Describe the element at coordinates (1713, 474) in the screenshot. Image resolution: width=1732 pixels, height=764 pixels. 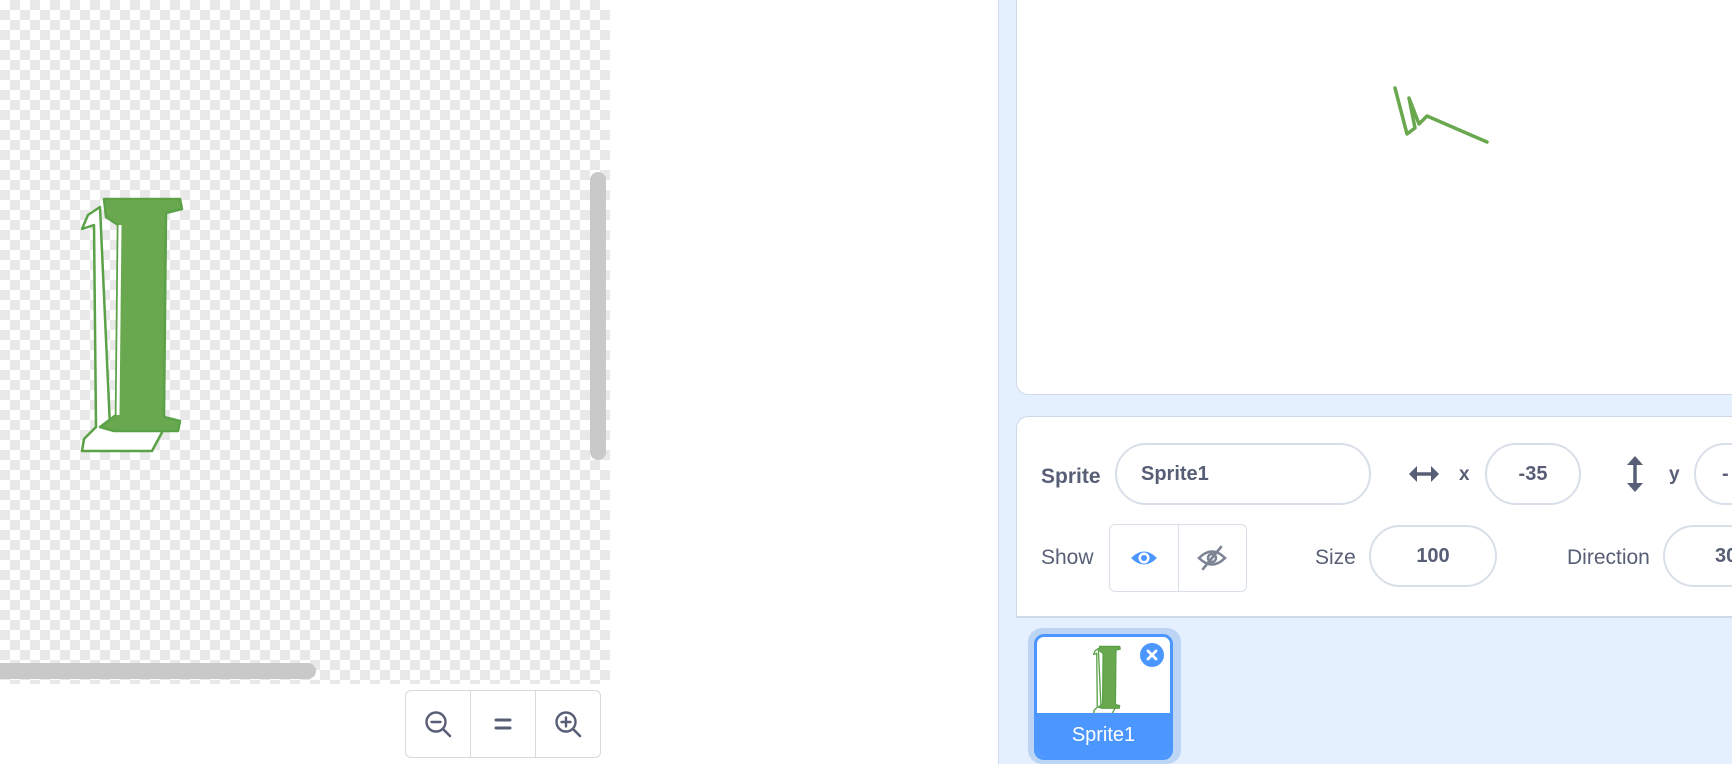
I see `y-position-field: -` at that location.